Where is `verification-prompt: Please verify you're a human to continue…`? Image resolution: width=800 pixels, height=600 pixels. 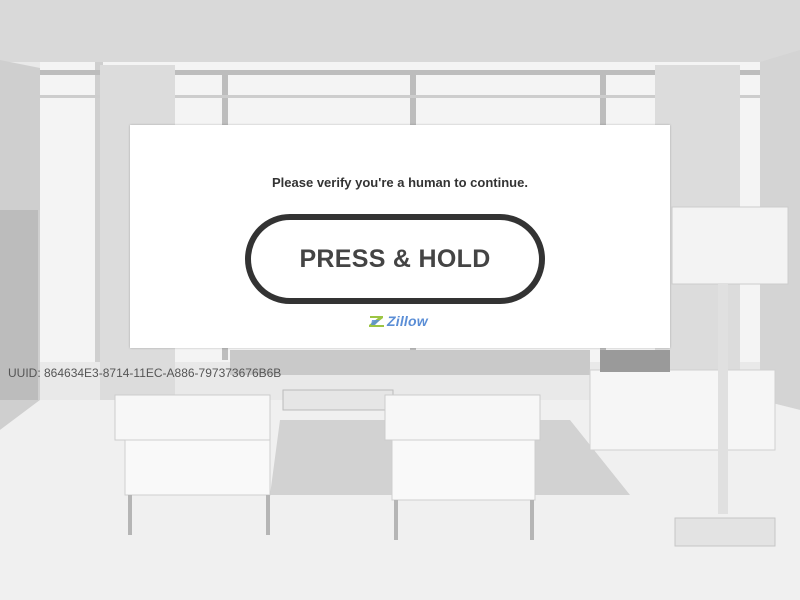
verification-prompt: Please verify you're a human to continue… is located at coordinates (400, 182).